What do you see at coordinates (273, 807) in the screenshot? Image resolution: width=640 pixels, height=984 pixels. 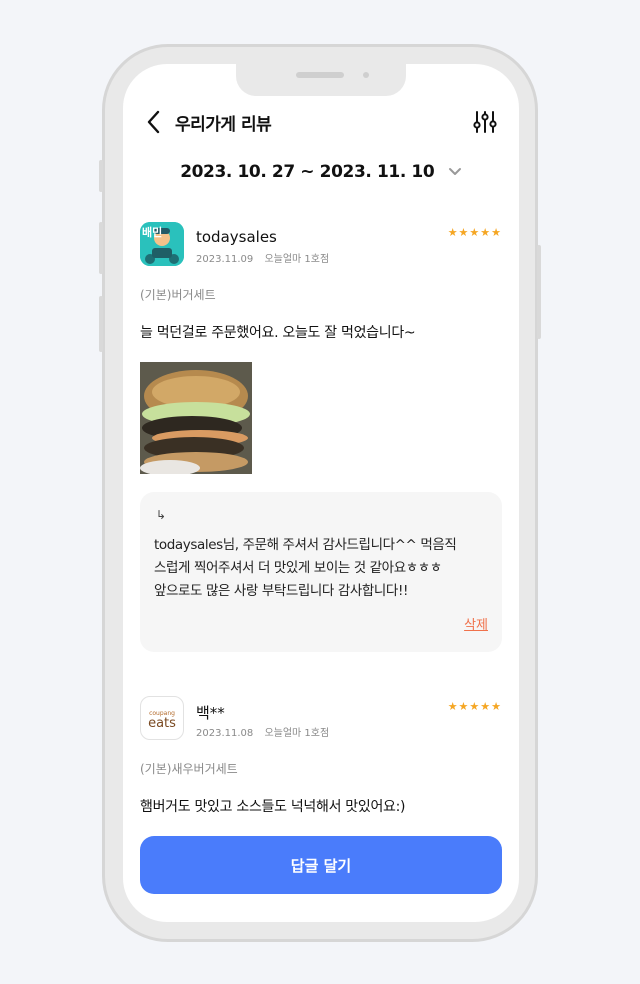 I see `review-text: 햄버거도 맛있고 소스들도 넉넉해서 맛있어요:)` at bounding box center [273, 807].